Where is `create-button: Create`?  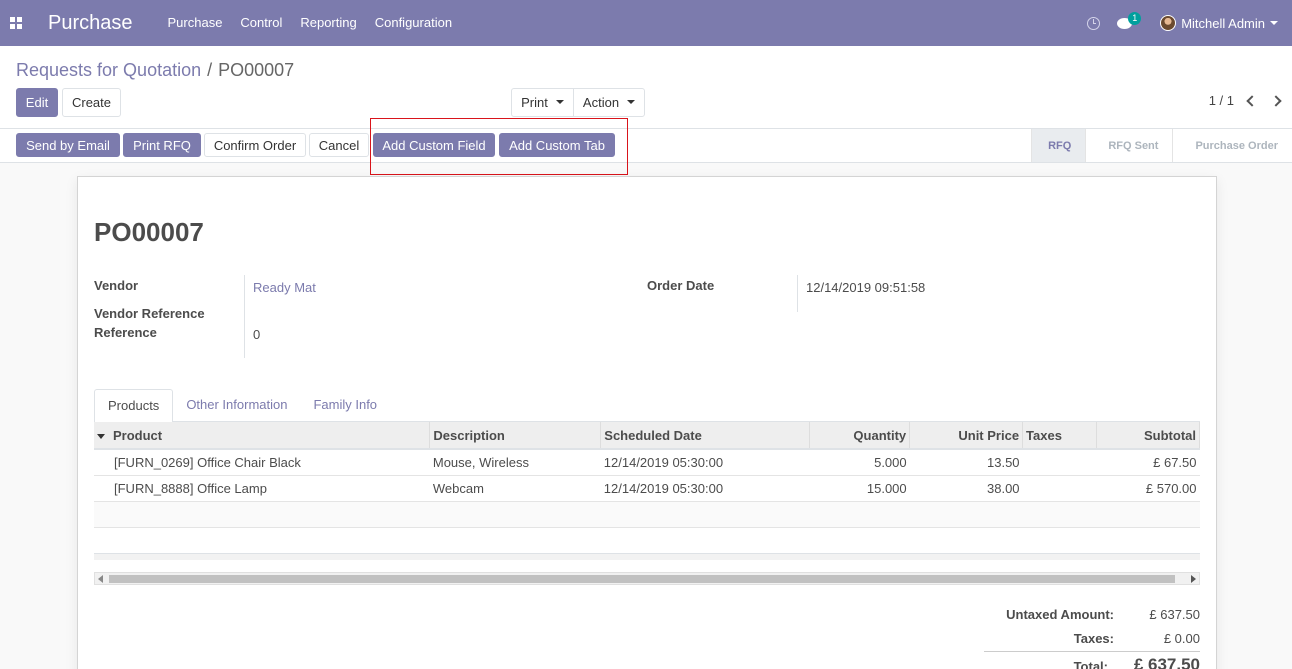 create-button: Create is located at coordinates (91, 102).